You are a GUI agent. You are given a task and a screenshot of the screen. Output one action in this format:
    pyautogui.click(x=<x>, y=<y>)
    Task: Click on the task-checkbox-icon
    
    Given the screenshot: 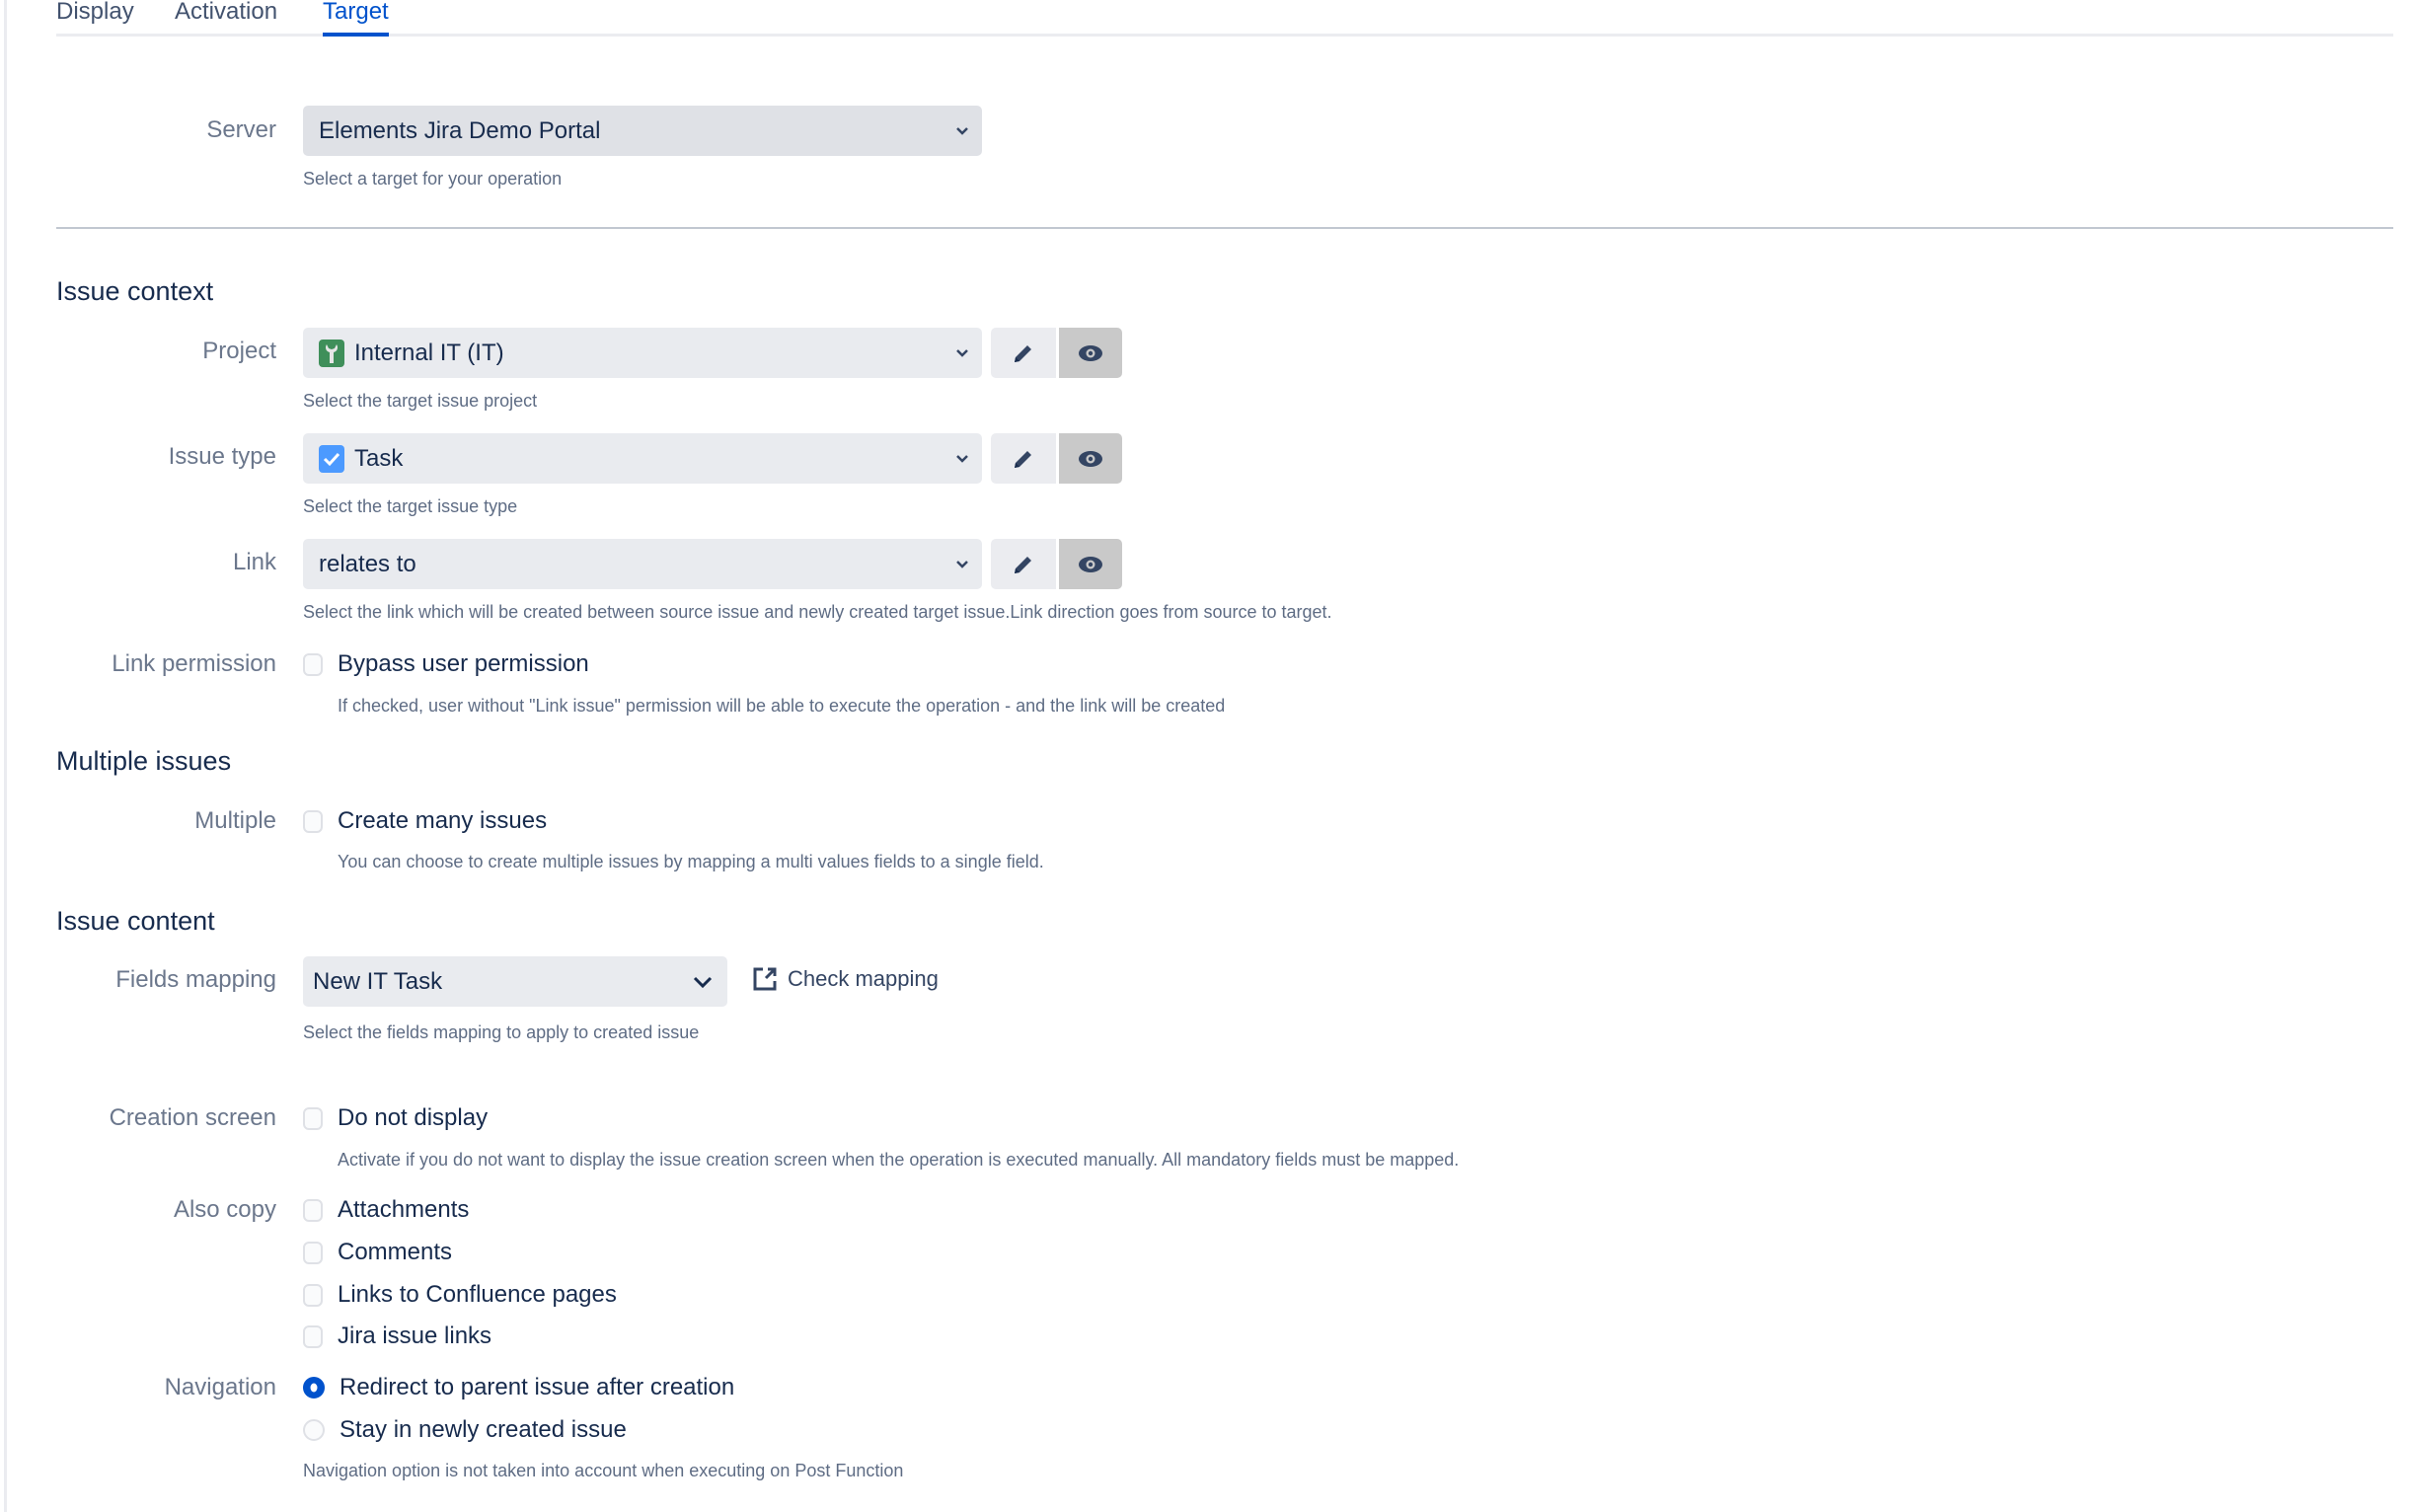 What is the action you would take?
    pyautogui.click(x=332, y=459)
    